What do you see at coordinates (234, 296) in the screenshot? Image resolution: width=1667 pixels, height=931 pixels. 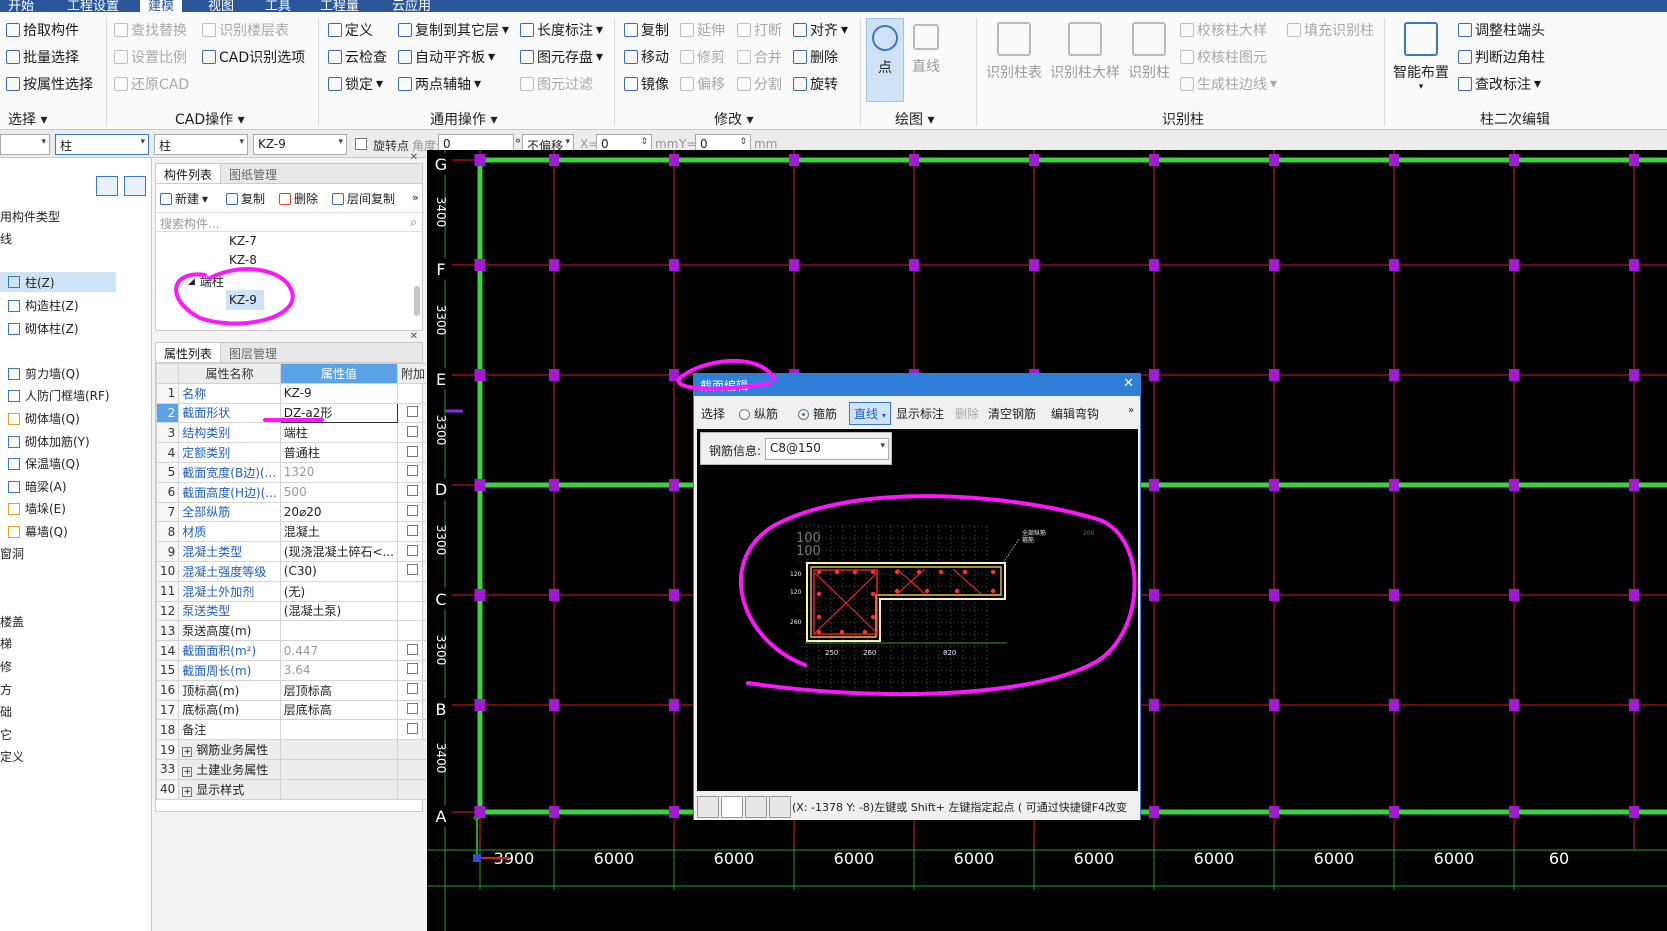 I see `annotation-circle-end-column` at bounding box center [234, 296].